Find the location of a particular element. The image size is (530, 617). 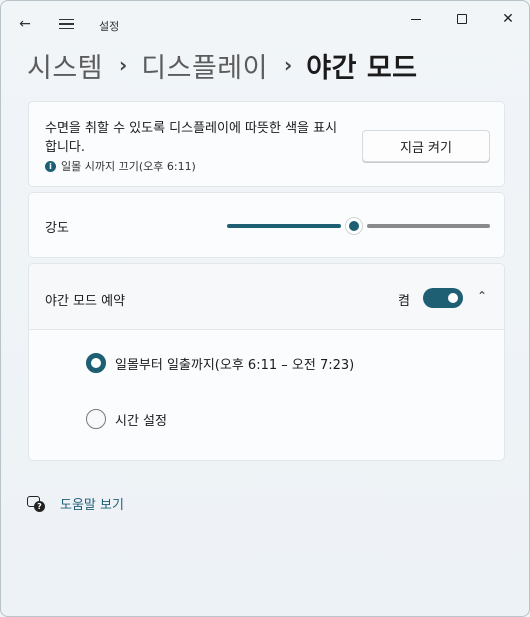

strength-slider is located at coordinates (358, 226).